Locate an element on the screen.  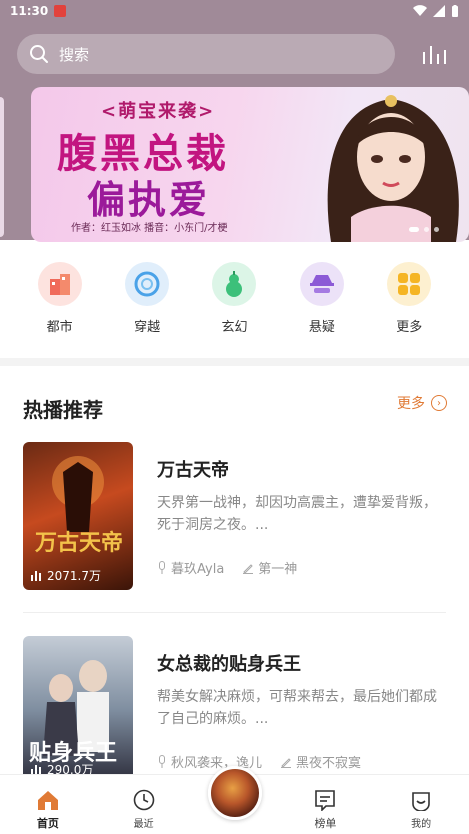
banner-character-illustration is located at coordinates (393, 168).